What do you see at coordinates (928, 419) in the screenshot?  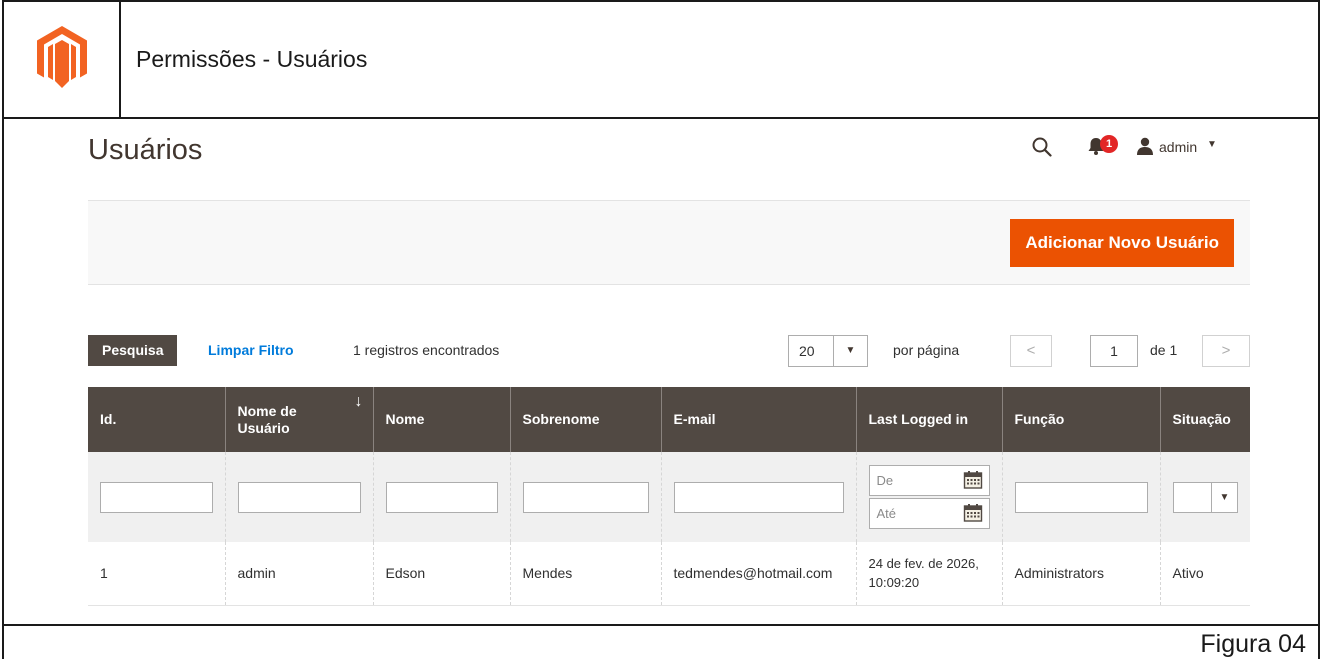 I see `column-header-last-login: Last Logged in` at bounding box center [928, 419].